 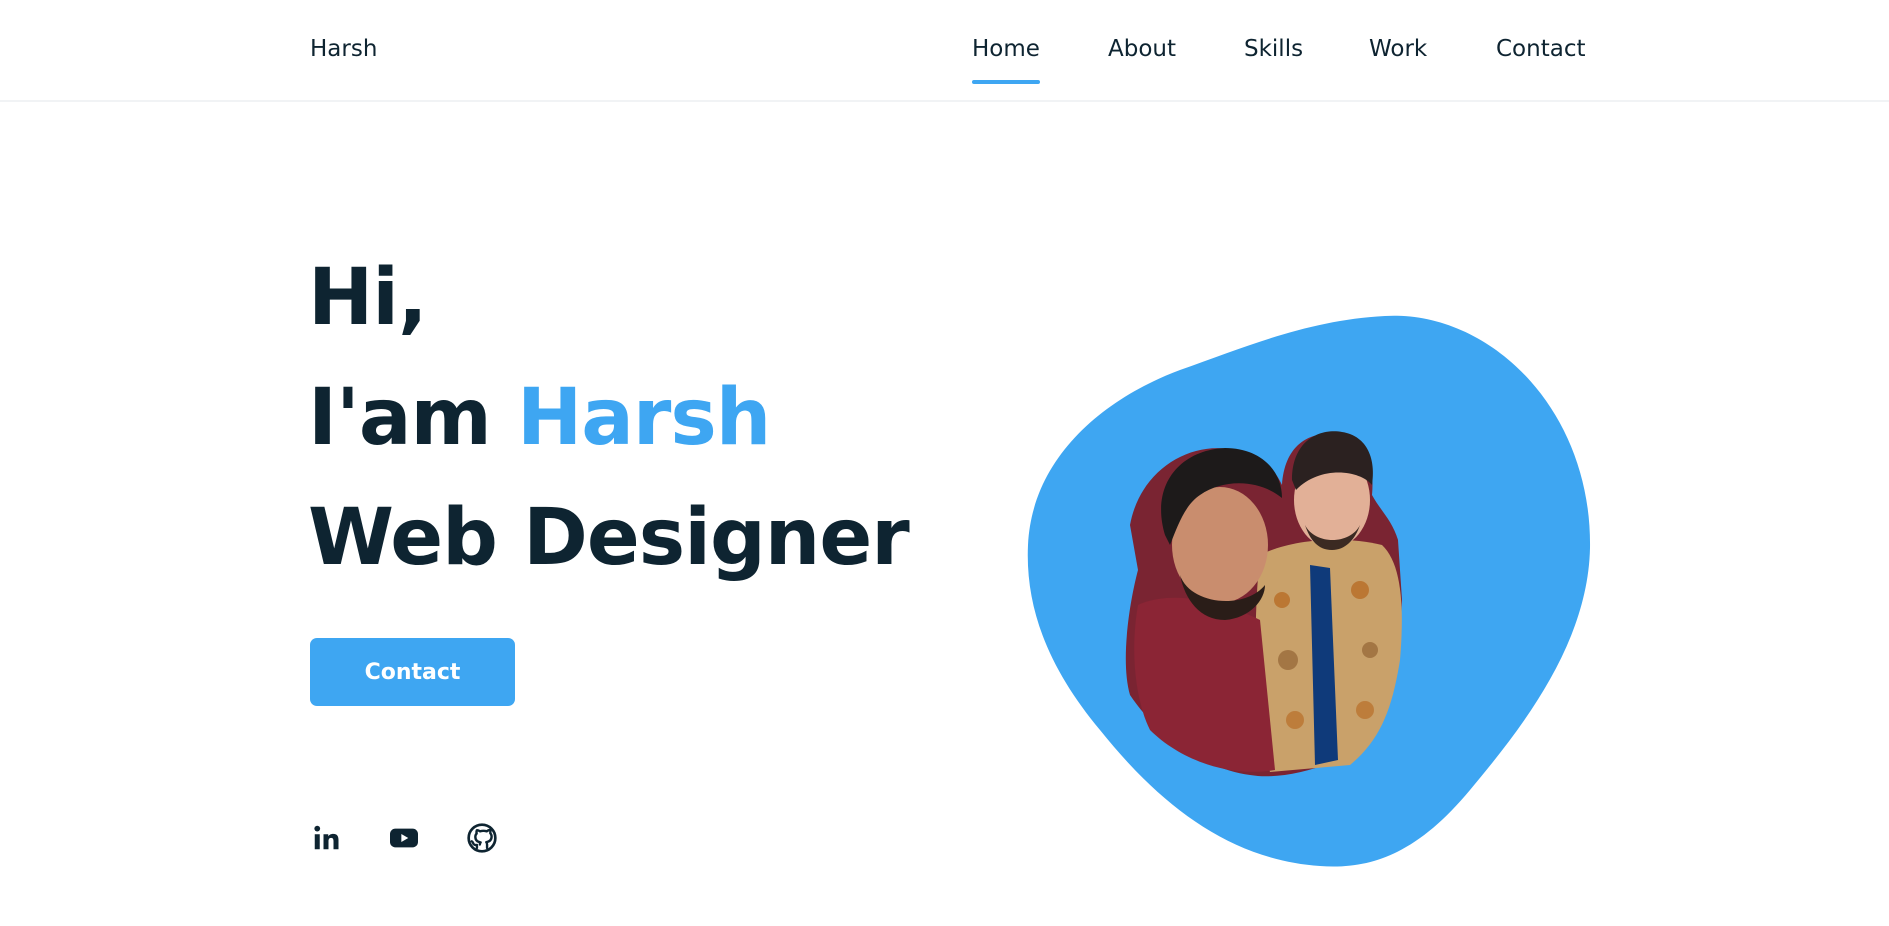 I want to click on github-icon, so click(x=482, y=838).